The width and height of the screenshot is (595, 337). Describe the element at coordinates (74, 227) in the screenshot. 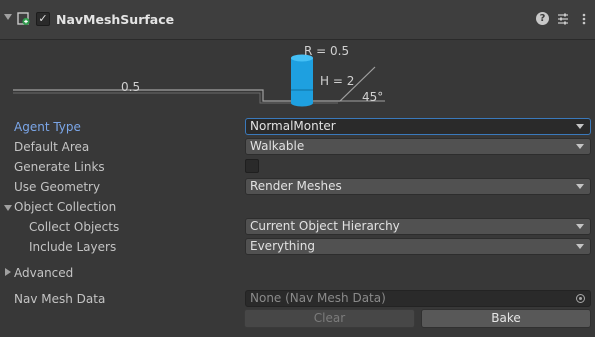

I see `collect-objects-label: Collect Objects` at that location.